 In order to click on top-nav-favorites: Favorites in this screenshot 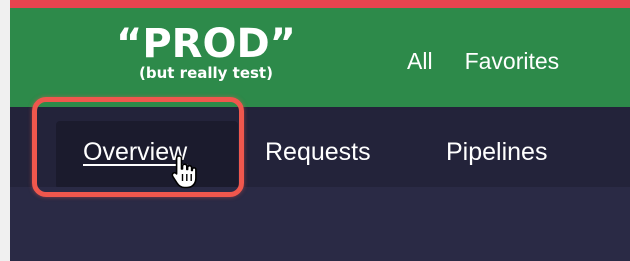, I will do `click(512, 61)`.